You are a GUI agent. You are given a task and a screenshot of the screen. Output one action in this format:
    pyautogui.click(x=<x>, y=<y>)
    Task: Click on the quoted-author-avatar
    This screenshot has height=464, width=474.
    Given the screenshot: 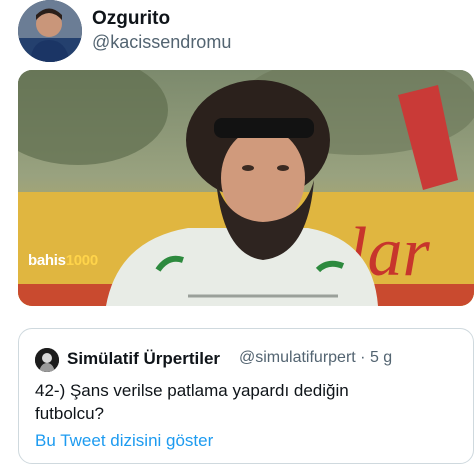 What is the action you would take?
    pyautogui.click(x=47, y=360)
    